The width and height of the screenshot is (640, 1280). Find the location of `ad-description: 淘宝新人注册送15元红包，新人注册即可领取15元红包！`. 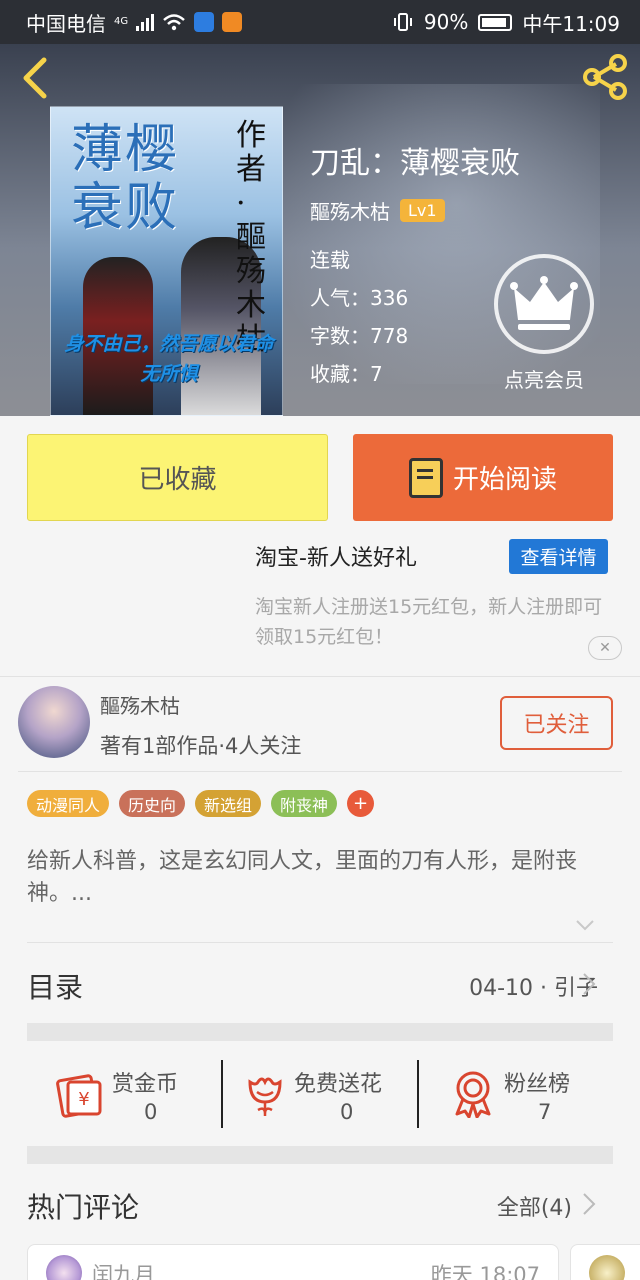

ad-description: 淘宝新人注册送15元红包，新人注册即可领取15元红包！ is located at coordinates (435, 622).